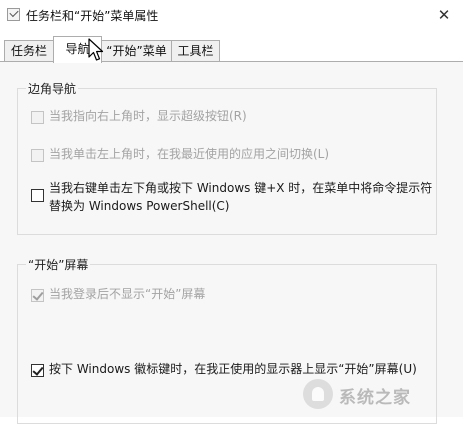 This screenshot has width=463, height=424. I want to click on watermark-logo: 系统之家, so click(377, 394).